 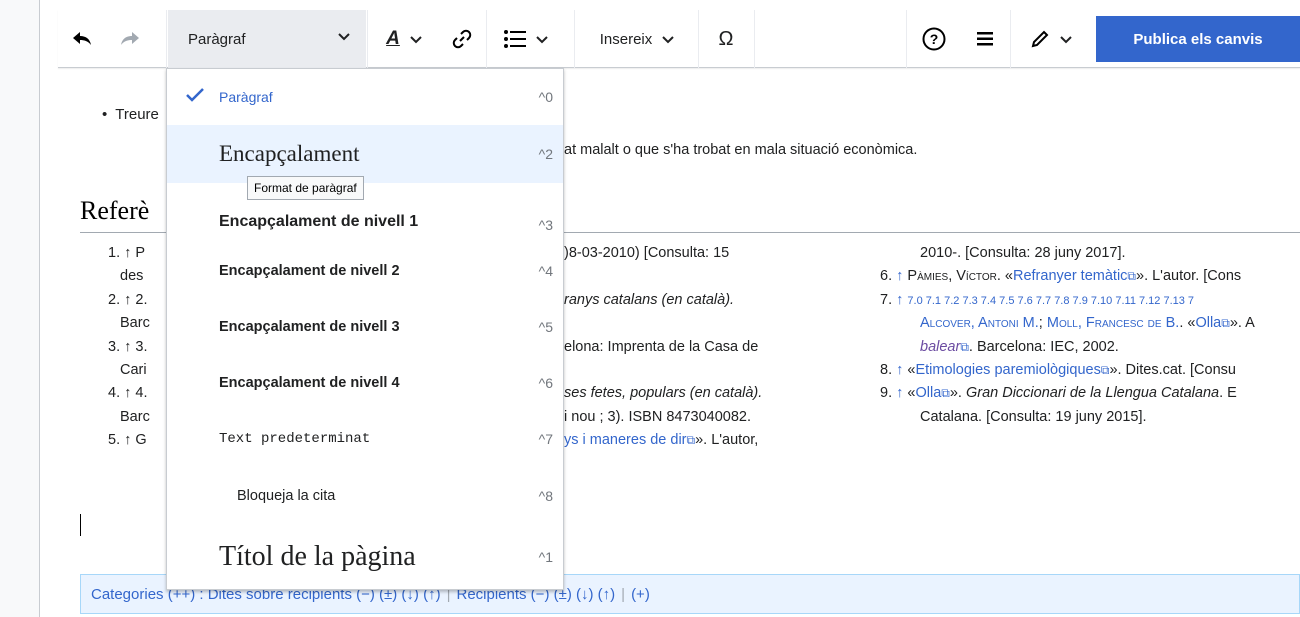 I want to click on edit-mode-button, so click(x=1051, y=39).